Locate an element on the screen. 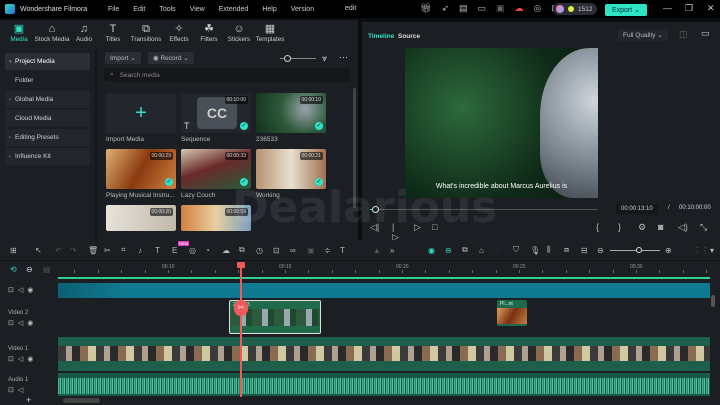 The width and height of the screenshot is (720, 405). link-icon: ⊖ is located at coordinates (448, 250).